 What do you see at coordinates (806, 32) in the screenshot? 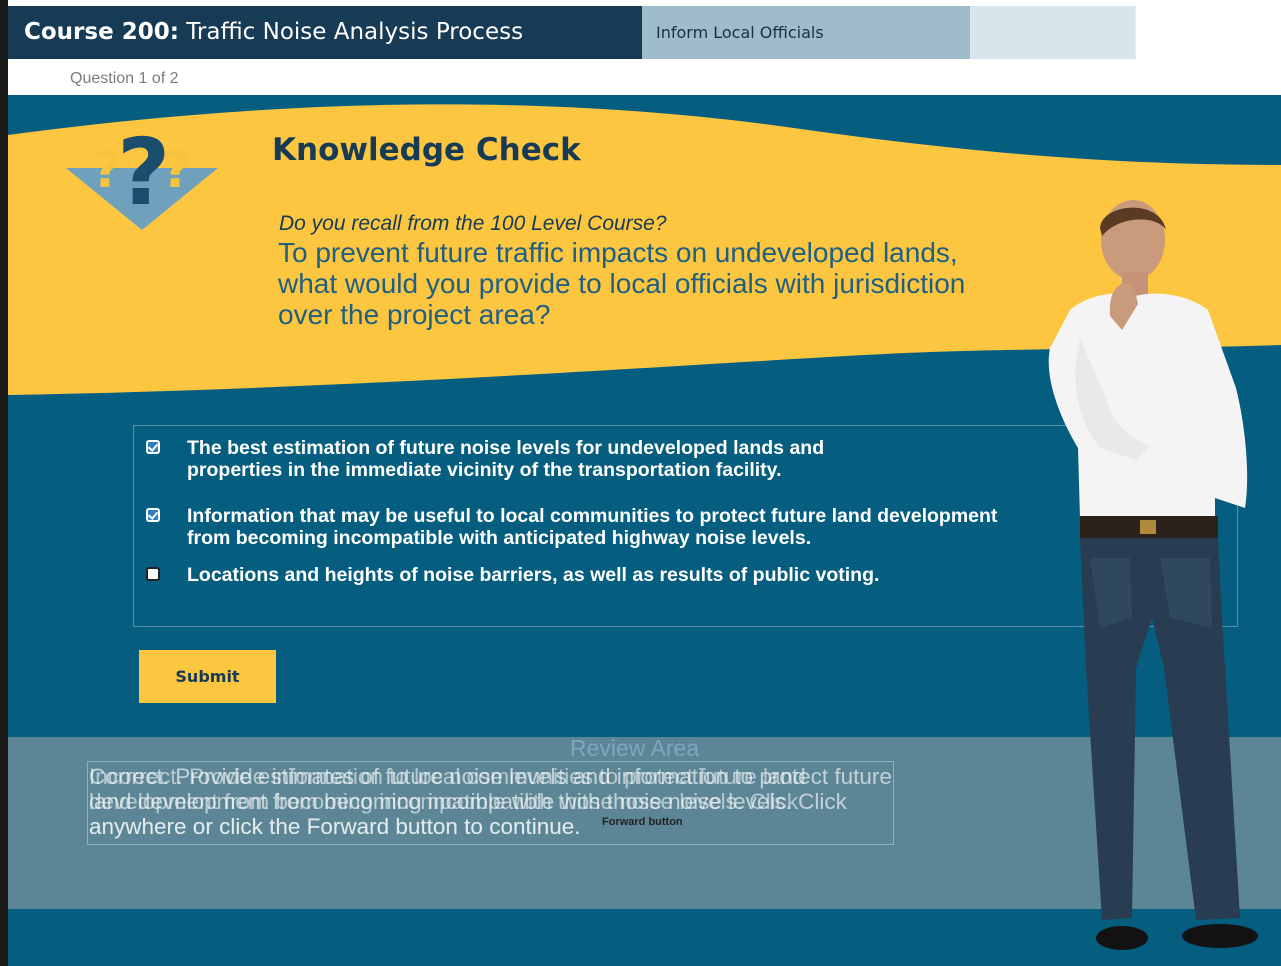
I see `tab-inform-local-officials: Inform Local Officials` at bounding box center [806, 32].